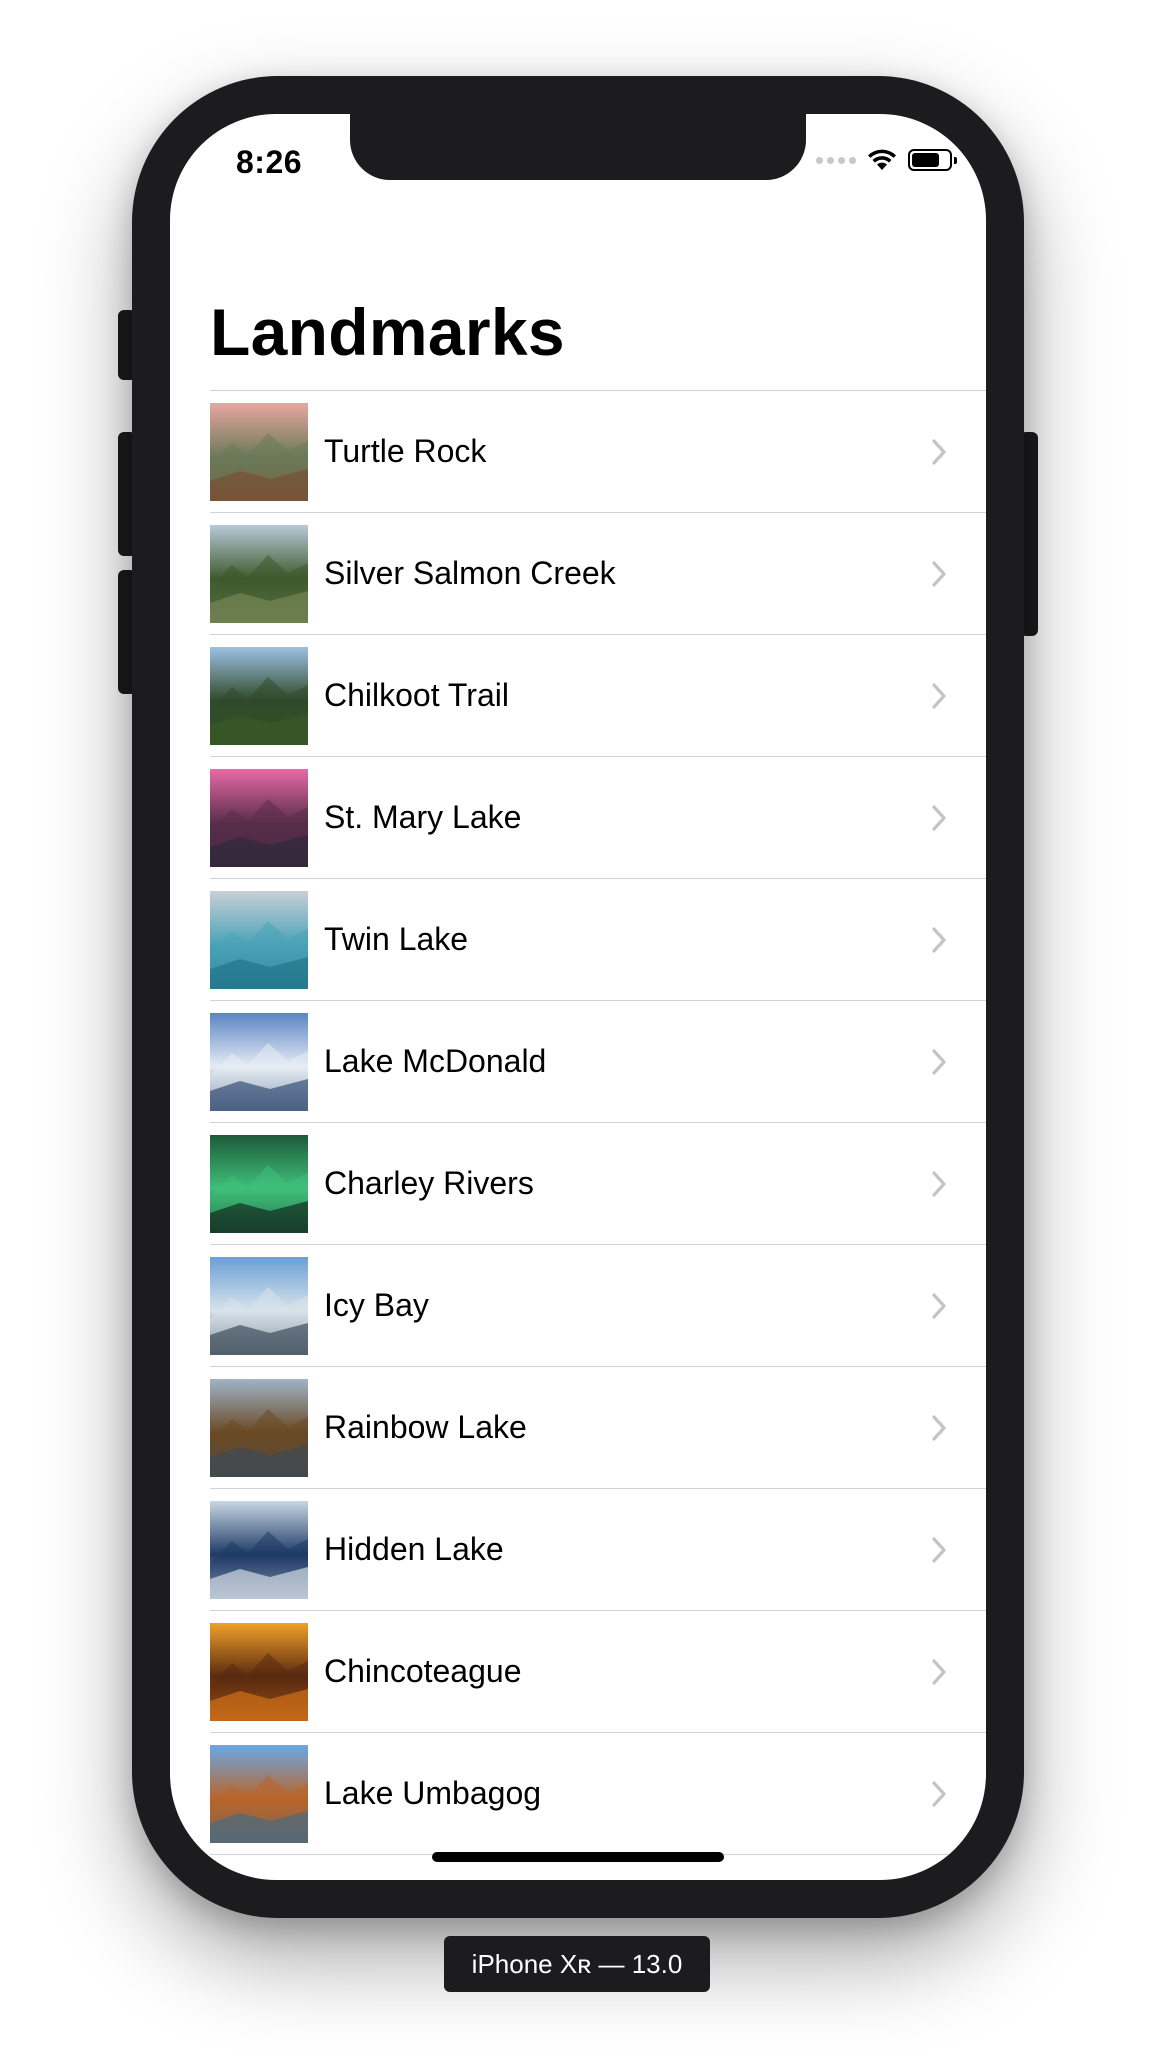 This screenshot has height=2066, width=1154. I want to click on landmark-name: Icy Bay, so click(376, 1305).